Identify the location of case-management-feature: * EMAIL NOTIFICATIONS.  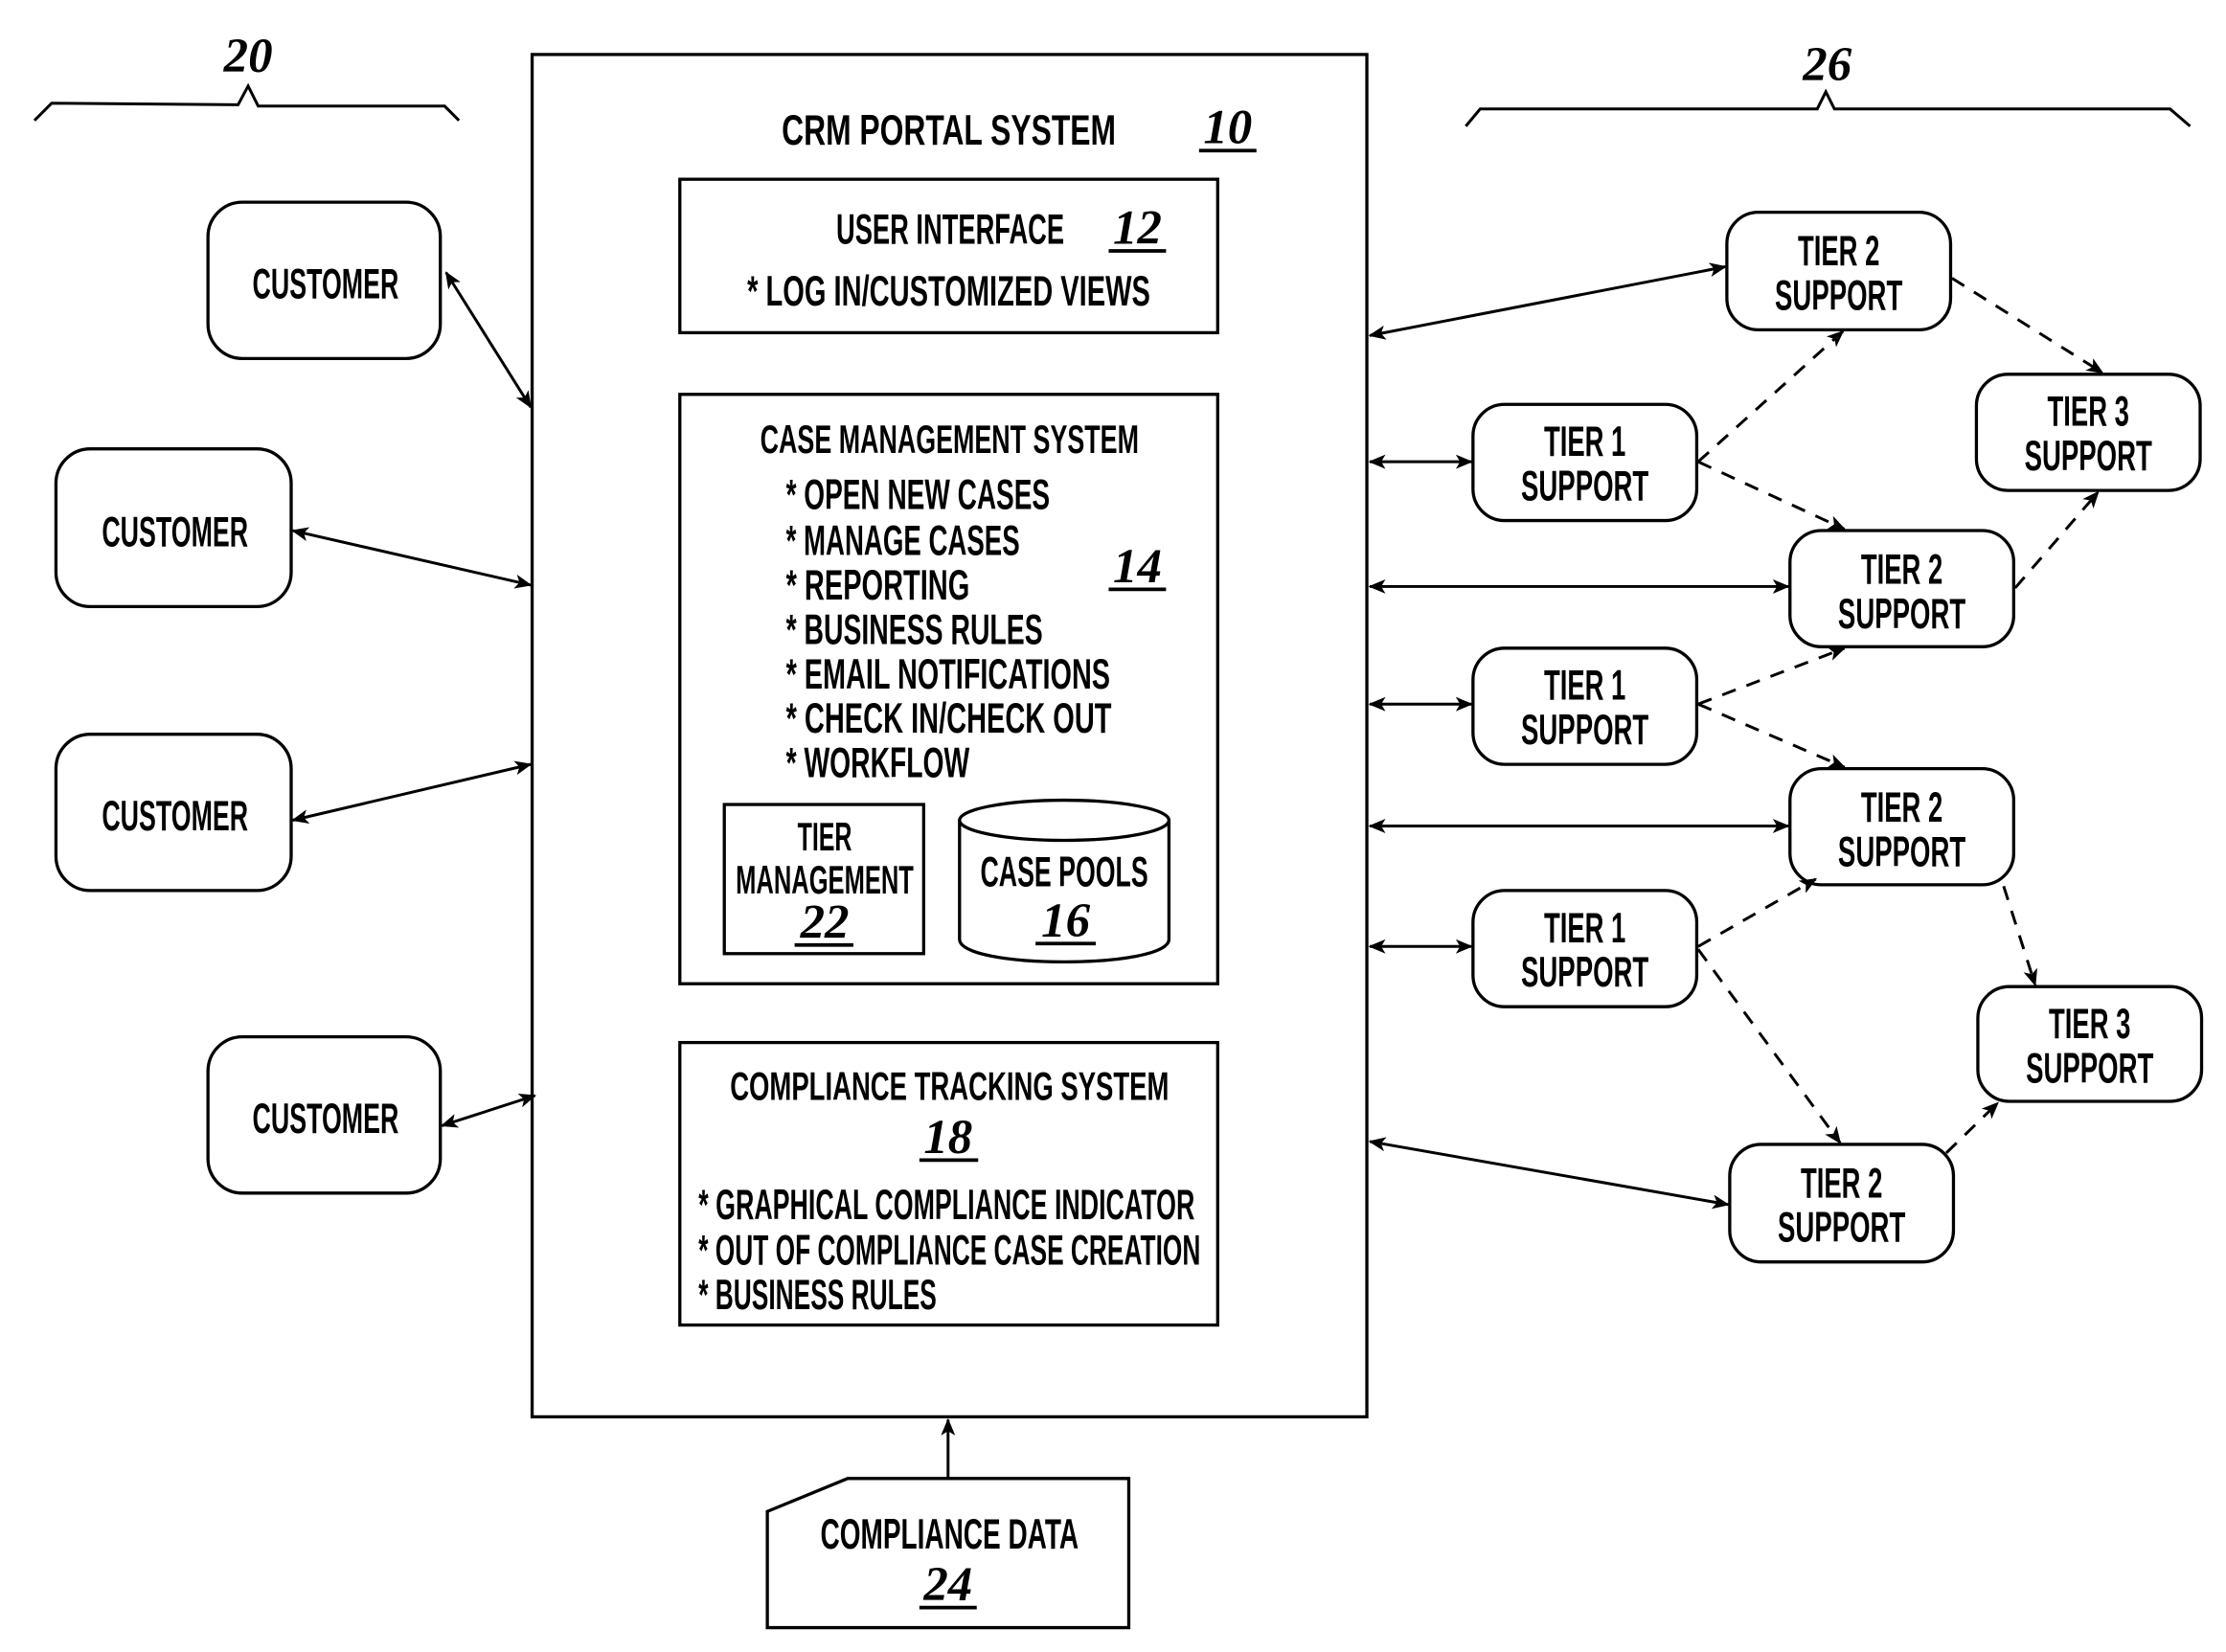
(948, 674).